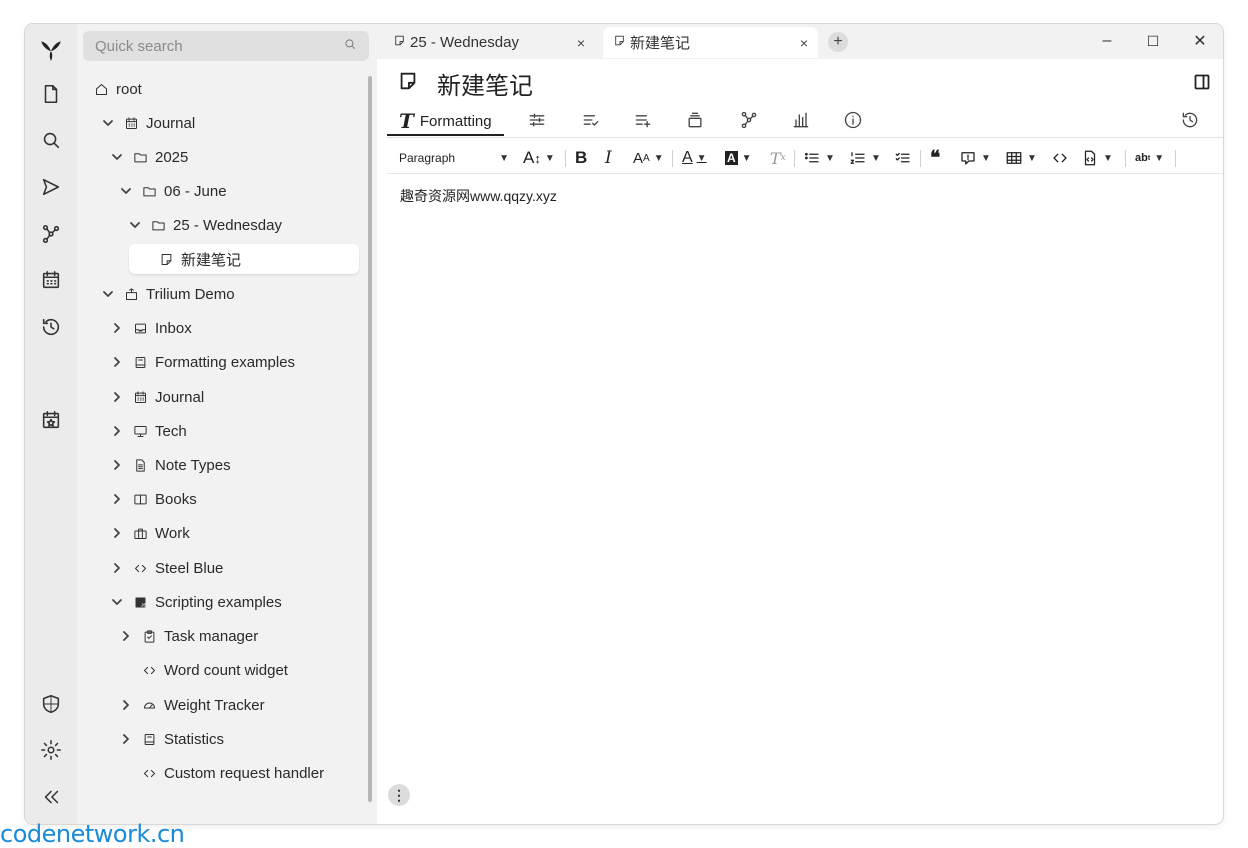 The width and height of the screenshot is (1248, 848). Describe the element at coordinates (166, 568) in the screenshot. I see `tree-item-steel-blue: Steel Blue` at that location.